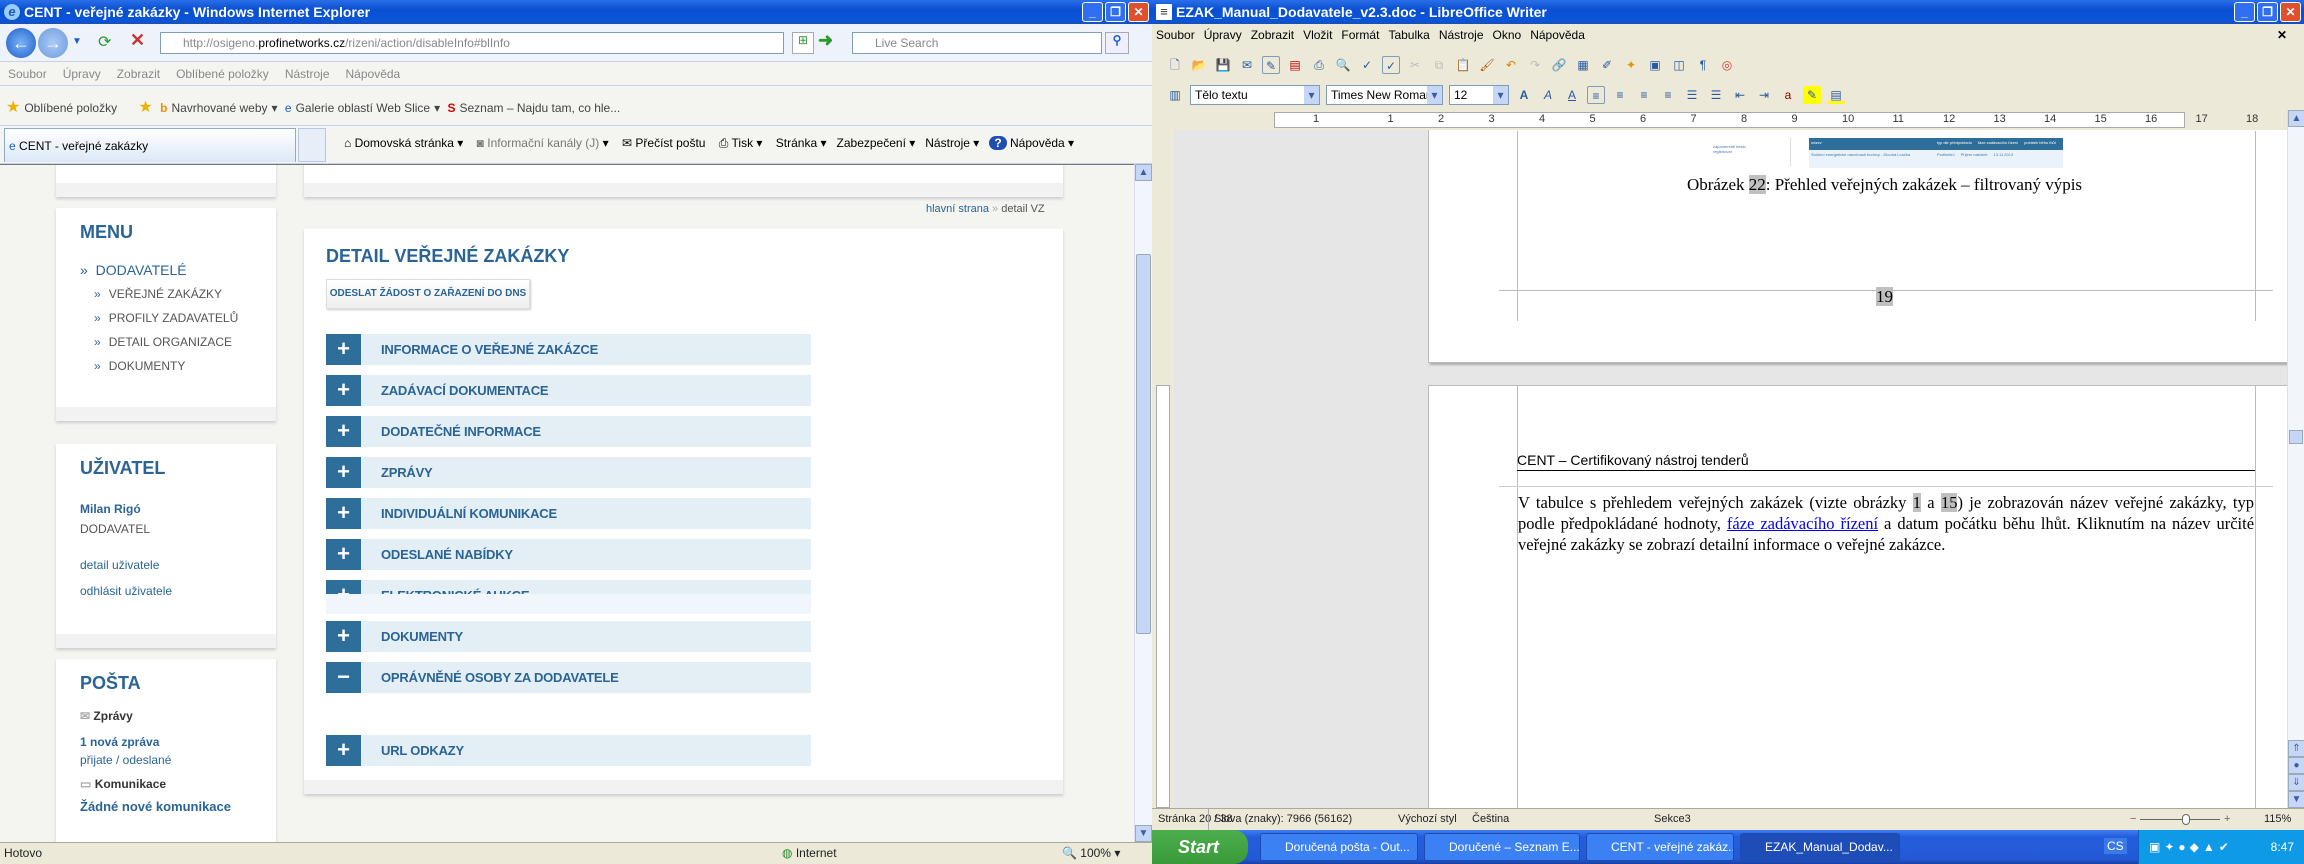  I want to click on page-menu: Stránka, so click(796, 143).